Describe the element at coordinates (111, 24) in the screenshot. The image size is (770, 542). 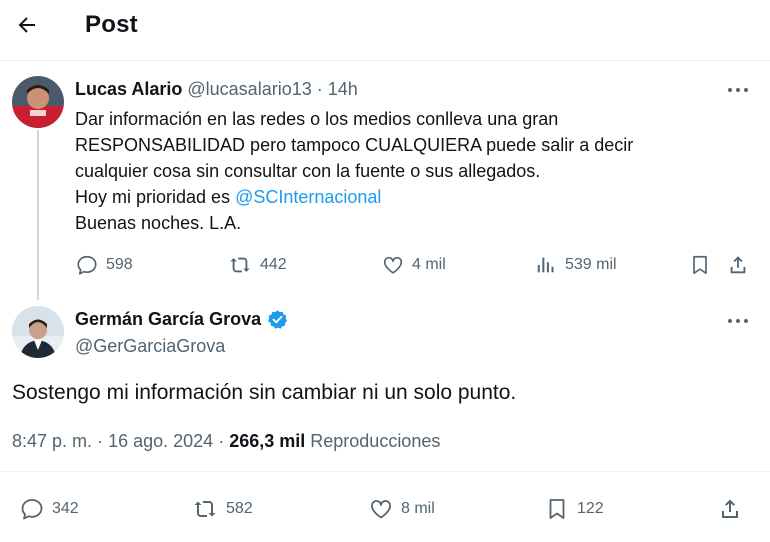
I see `page-title: Post` at that location.